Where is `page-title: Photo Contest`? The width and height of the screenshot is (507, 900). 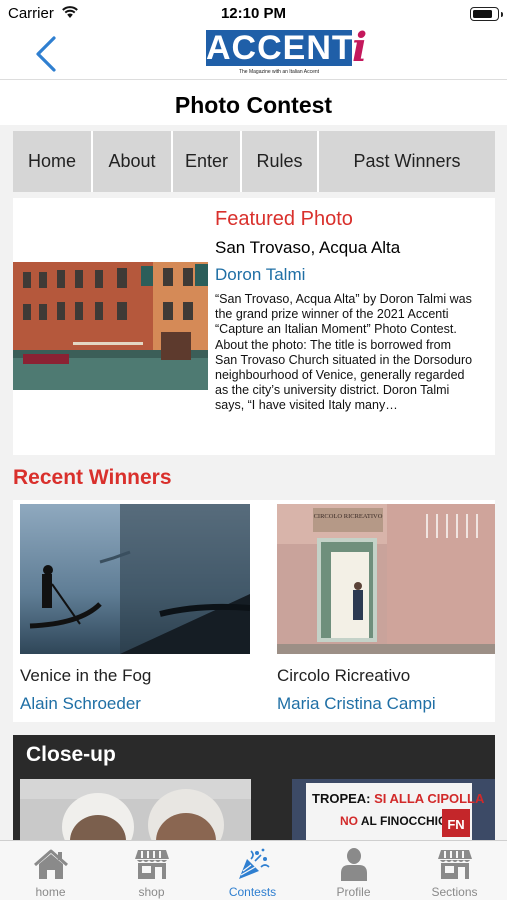 page-title: Photo Contest is located at coordinates (253, 105).